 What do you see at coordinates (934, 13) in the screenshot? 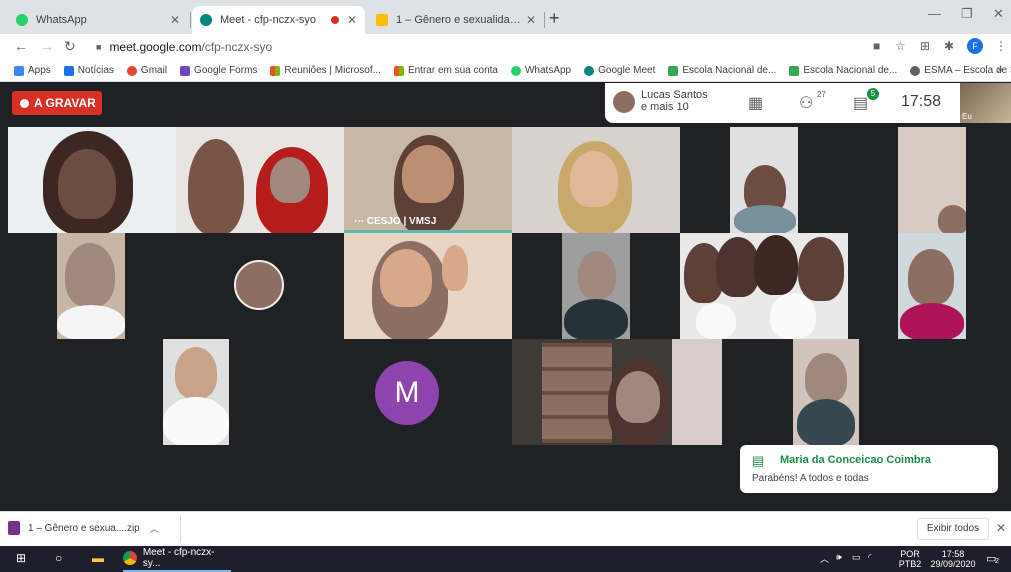
I see `minimize-icon: —` at bounding box center [934, 13].